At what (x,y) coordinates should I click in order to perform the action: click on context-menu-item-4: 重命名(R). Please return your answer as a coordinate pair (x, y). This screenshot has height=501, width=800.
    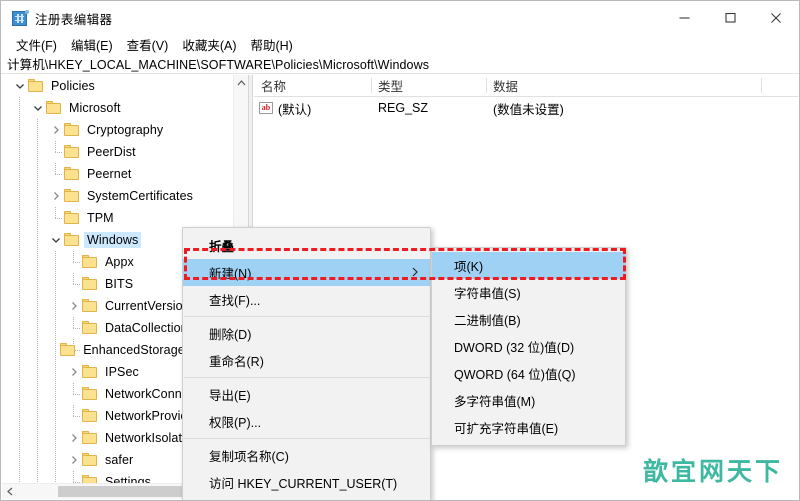
    Looking at the image, I should click on (306, 360).